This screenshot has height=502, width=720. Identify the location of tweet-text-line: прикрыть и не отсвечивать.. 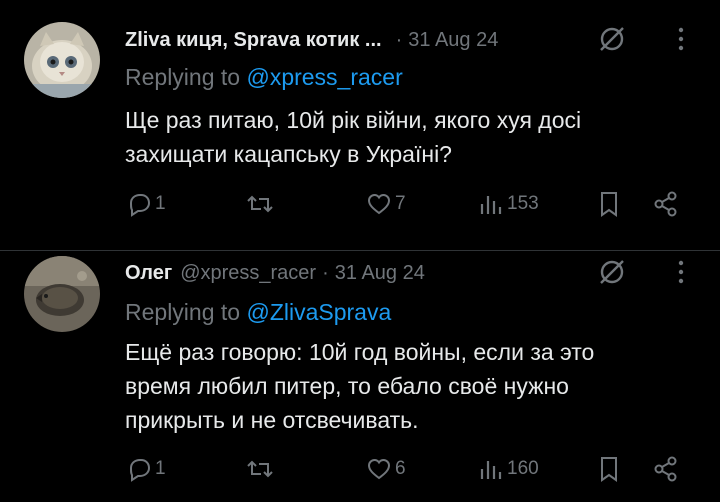
(272, 420).